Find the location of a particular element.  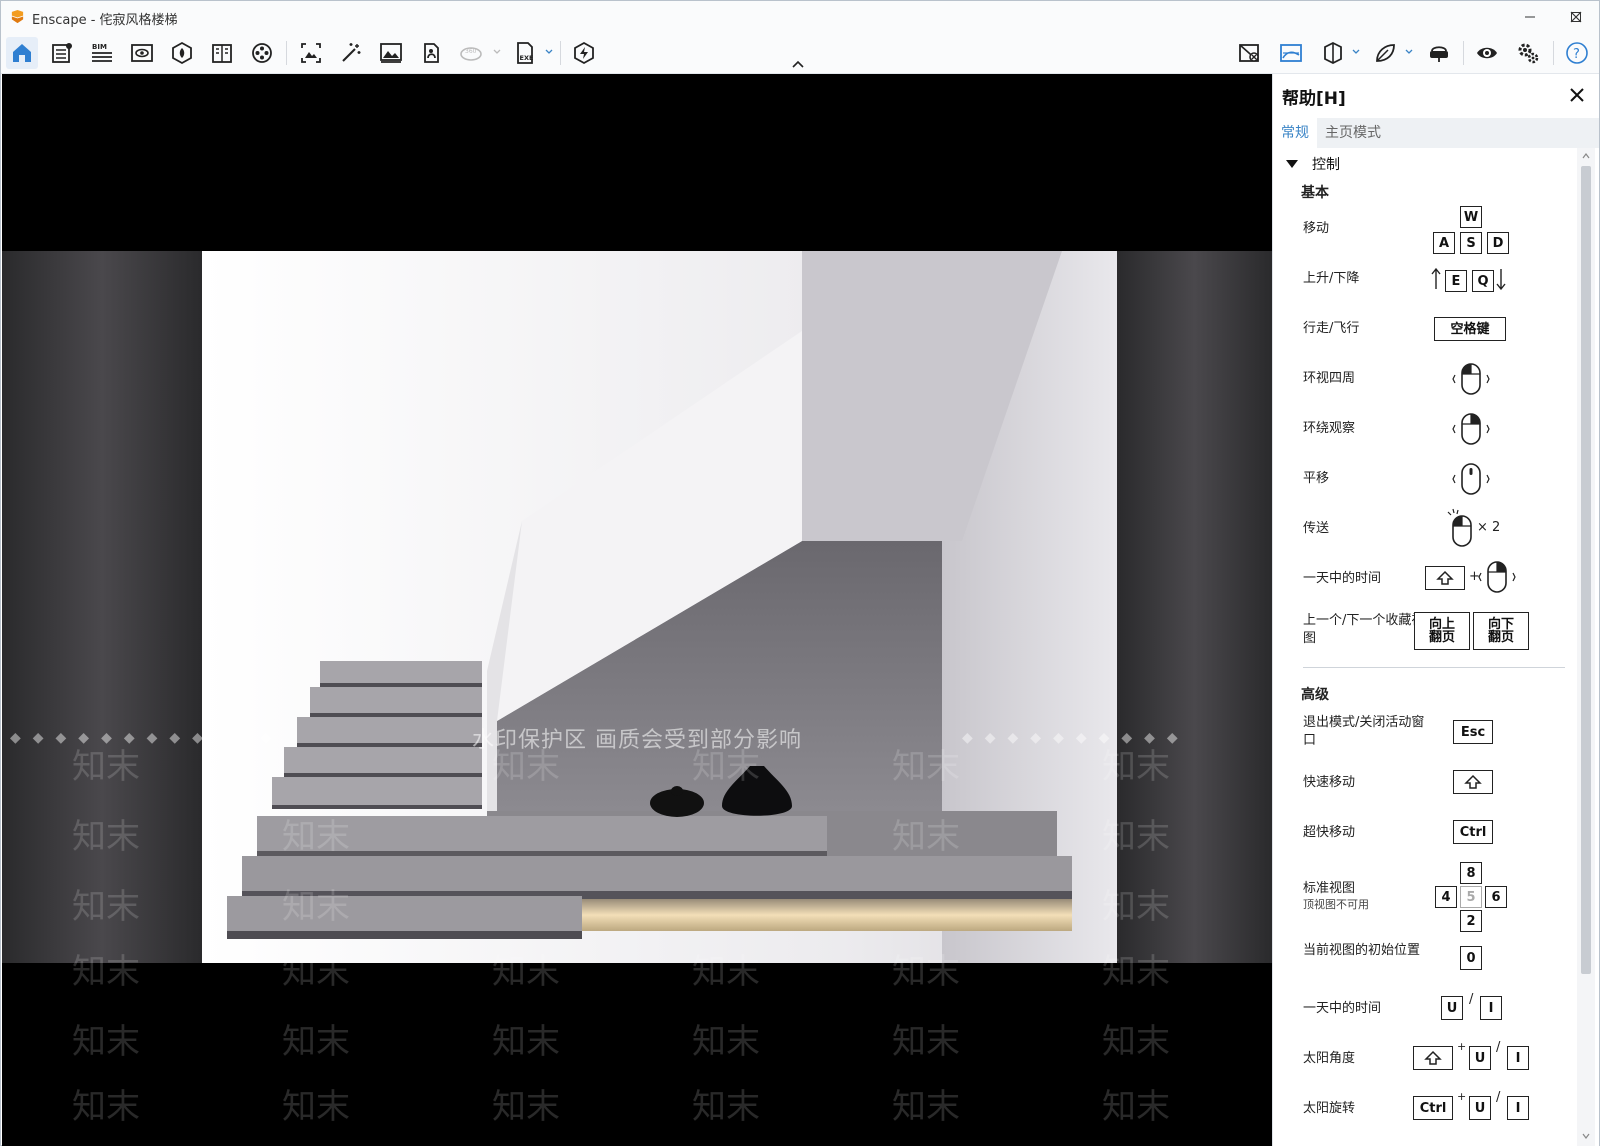

help-panel-title: 帮助[H] is located at coordinates (1314, 99).